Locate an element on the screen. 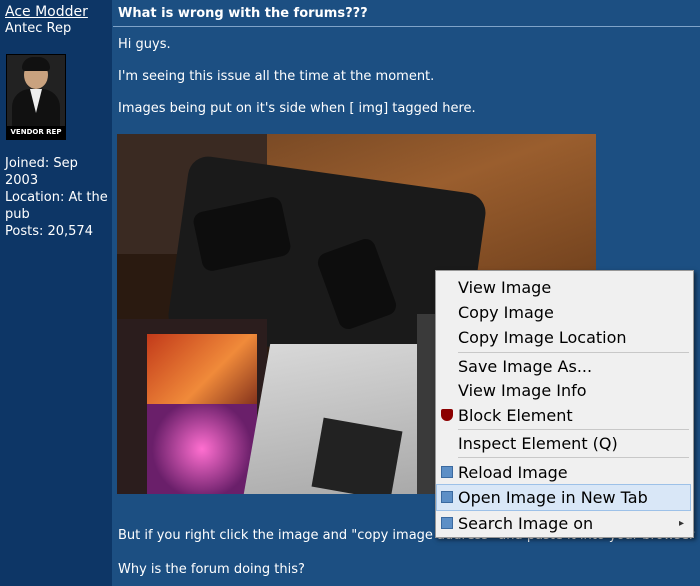 The width and height of the screenshot is (700, 586). menu-item-label: Inspect Element (Q) is located at coordinates (538, 443).